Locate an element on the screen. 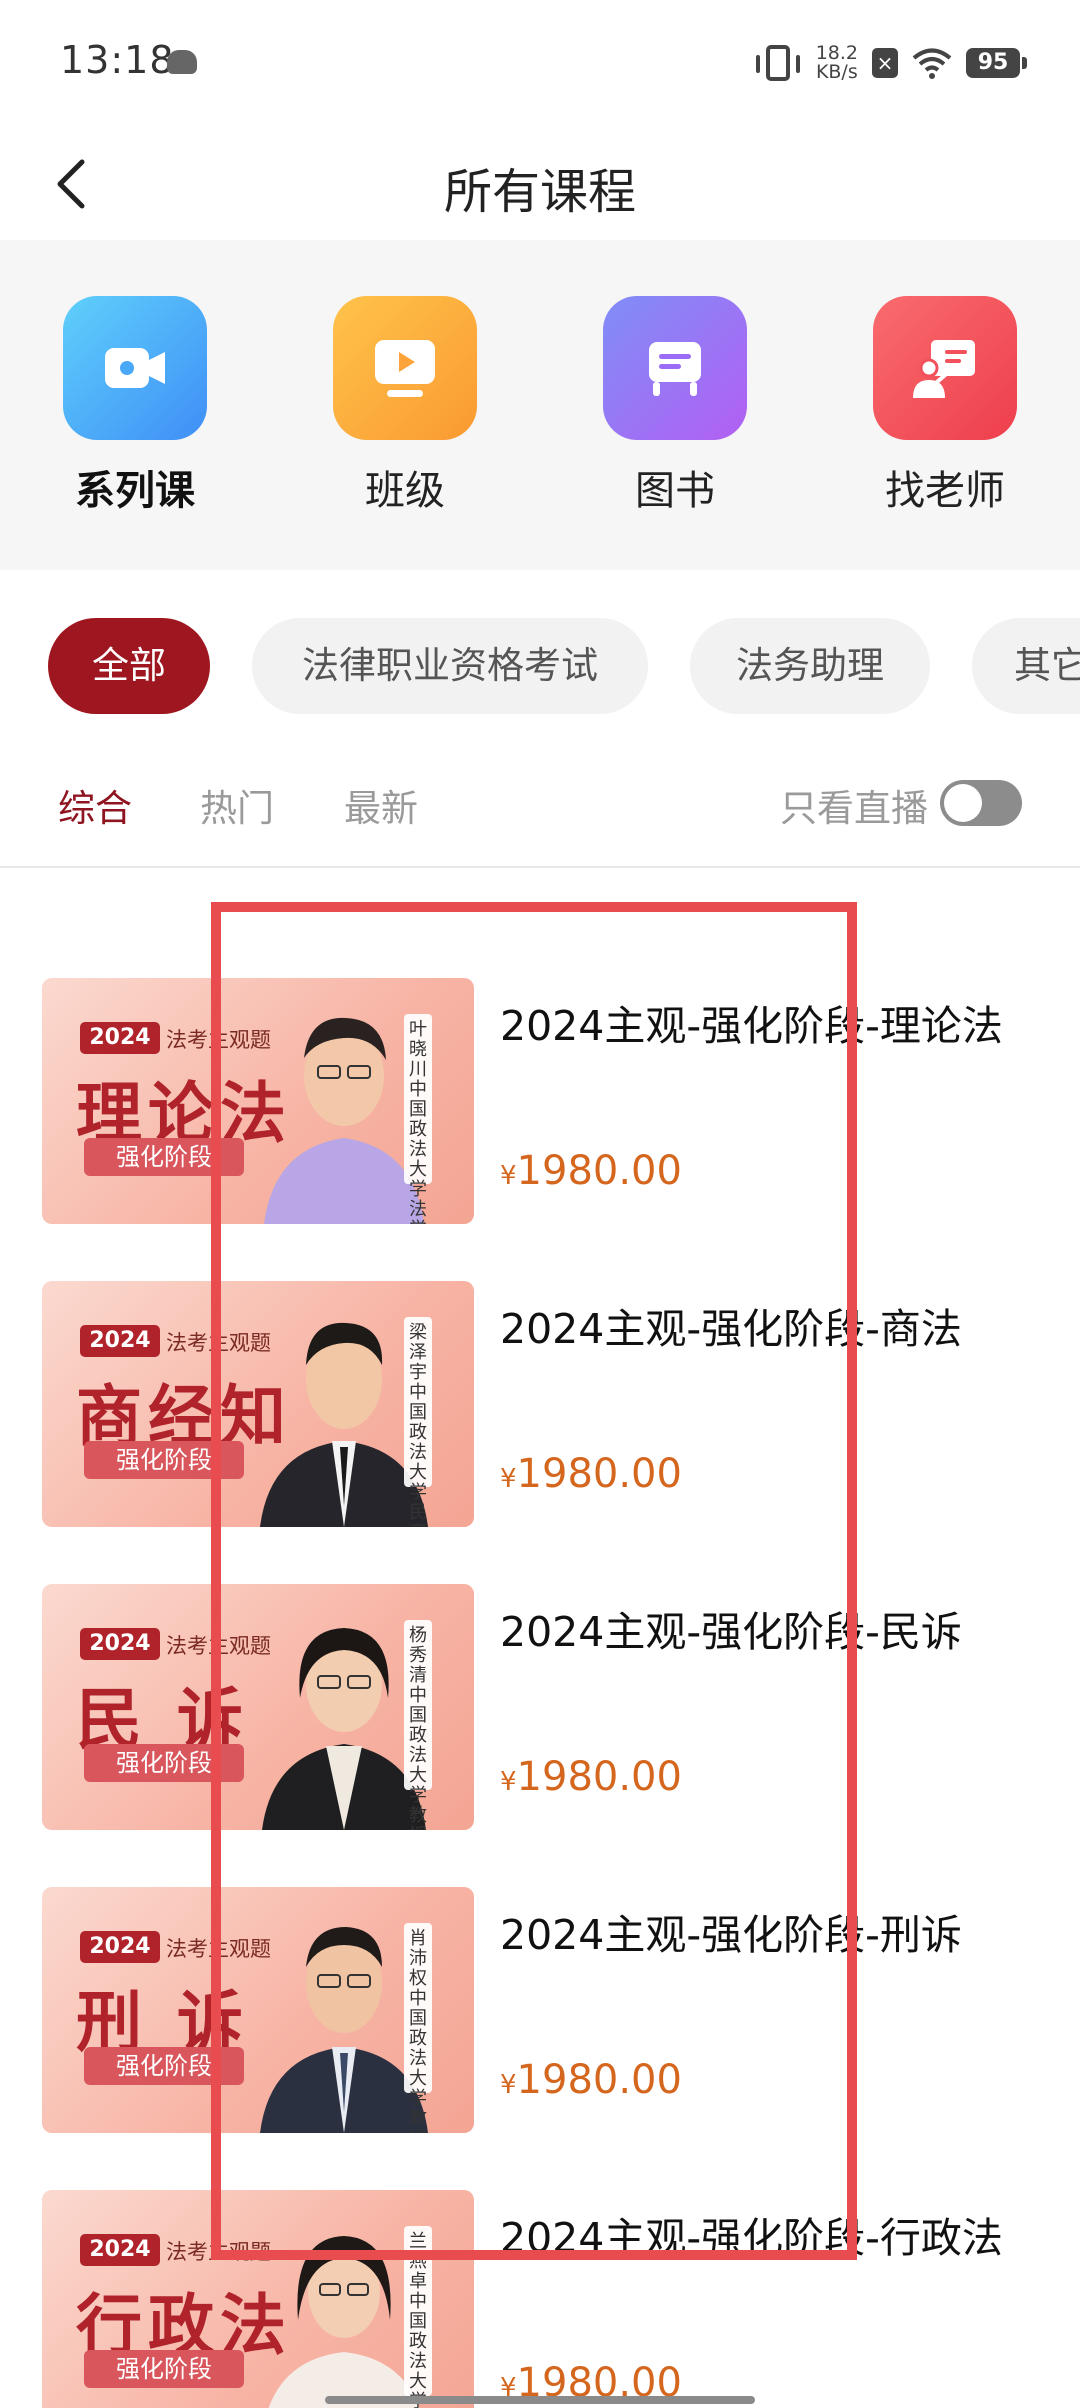 This screenshot has height=2408, width=1080. category-series-course: 系列课 is located at coordinates (135, 406).